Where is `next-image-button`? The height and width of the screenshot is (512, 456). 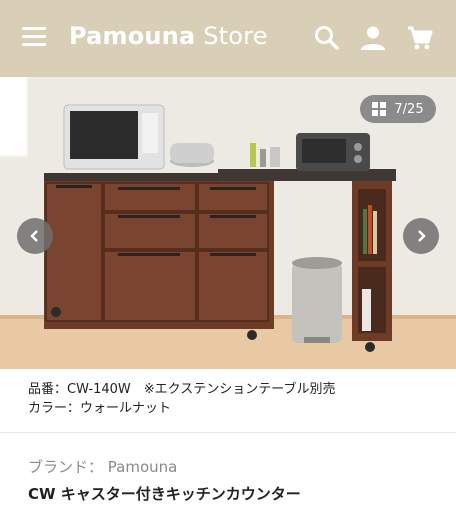 next-image-button is located at coordinates (421, 236).